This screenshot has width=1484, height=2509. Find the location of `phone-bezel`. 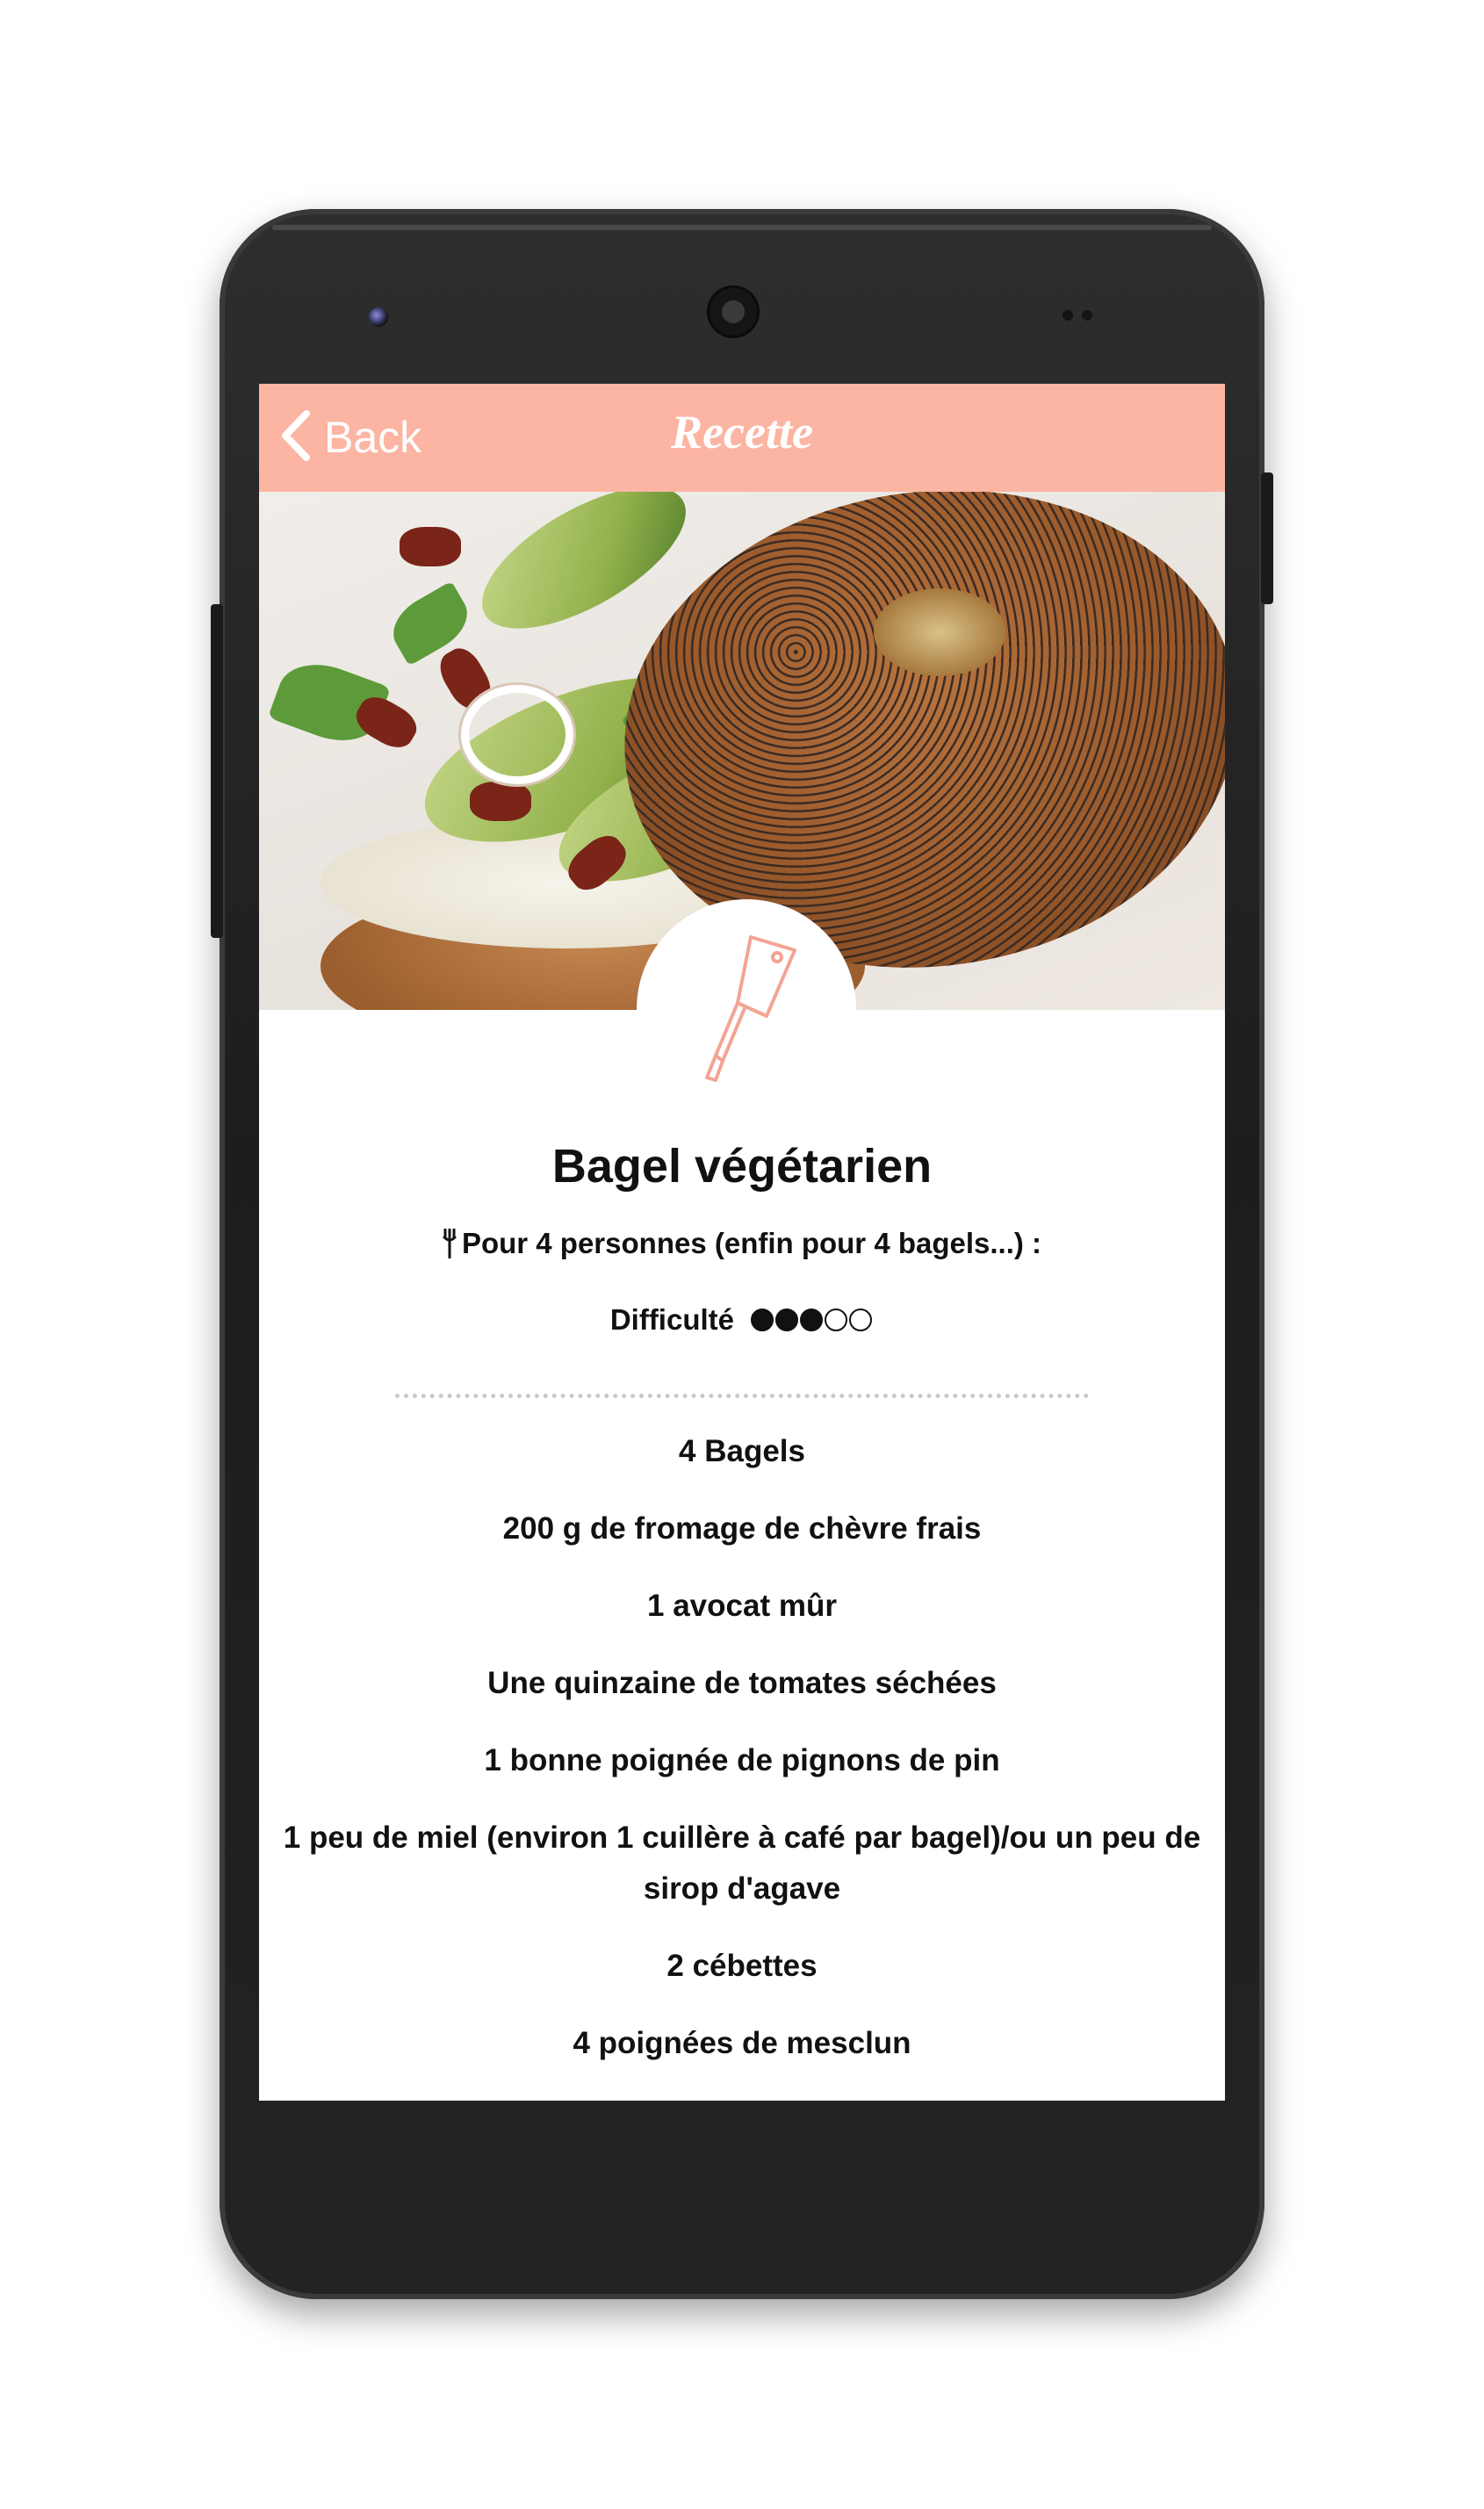

phone-bezel is located at coordinates (742, 227).